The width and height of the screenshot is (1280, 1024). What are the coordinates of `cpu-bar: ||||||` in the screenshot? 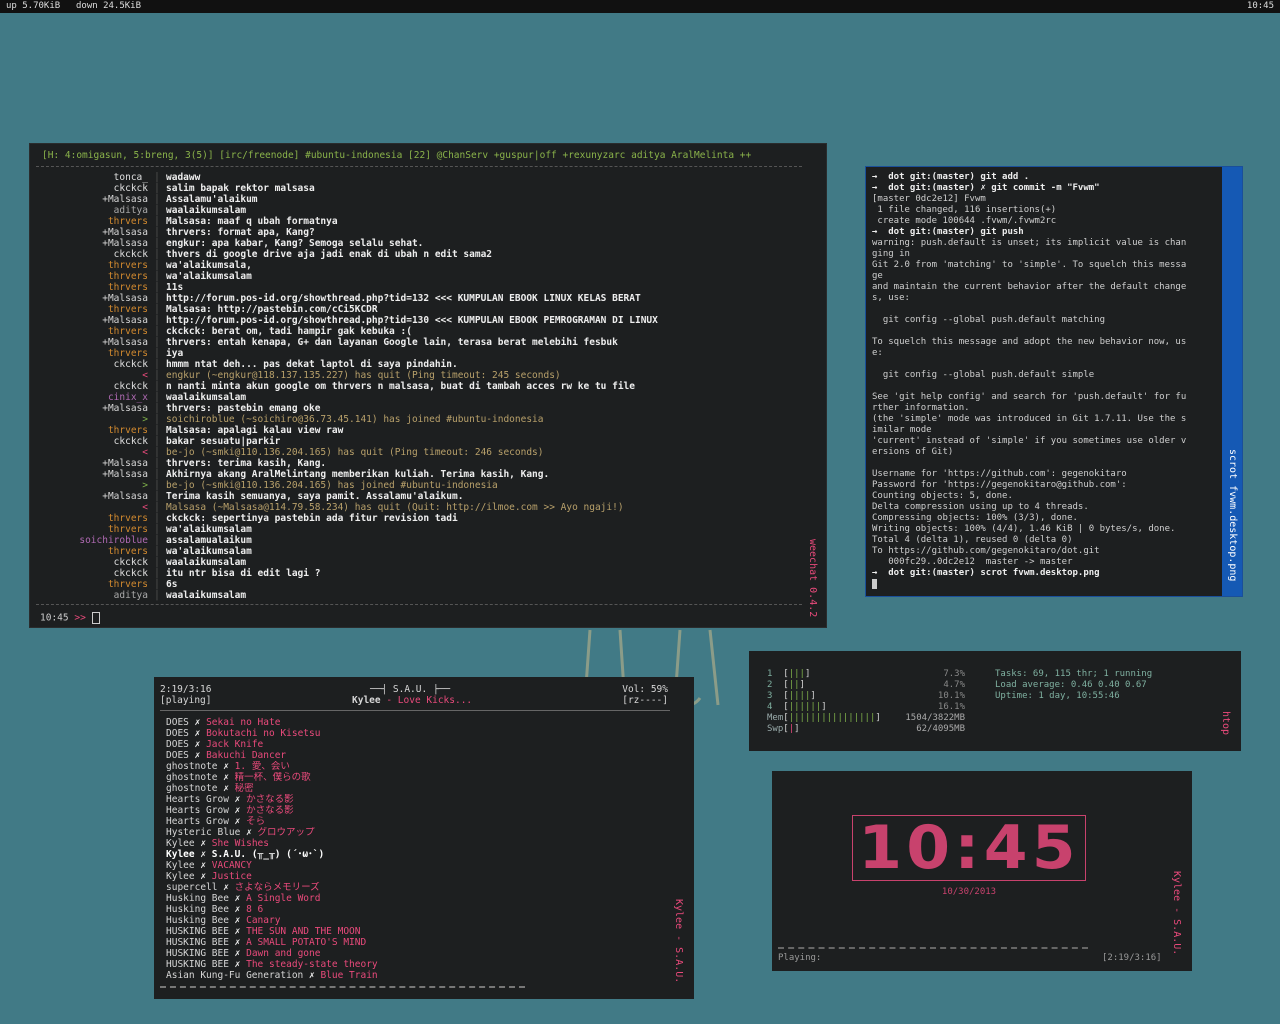 It's located at (805, 707).